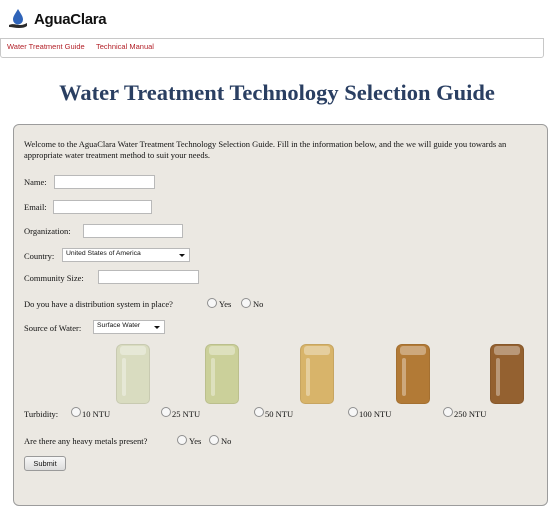 The width and height of the screenshot is (554, 506). Describe the element at coordinates (53, 328) in the screenshot. I see `source-label: Source of Water:` at that location.